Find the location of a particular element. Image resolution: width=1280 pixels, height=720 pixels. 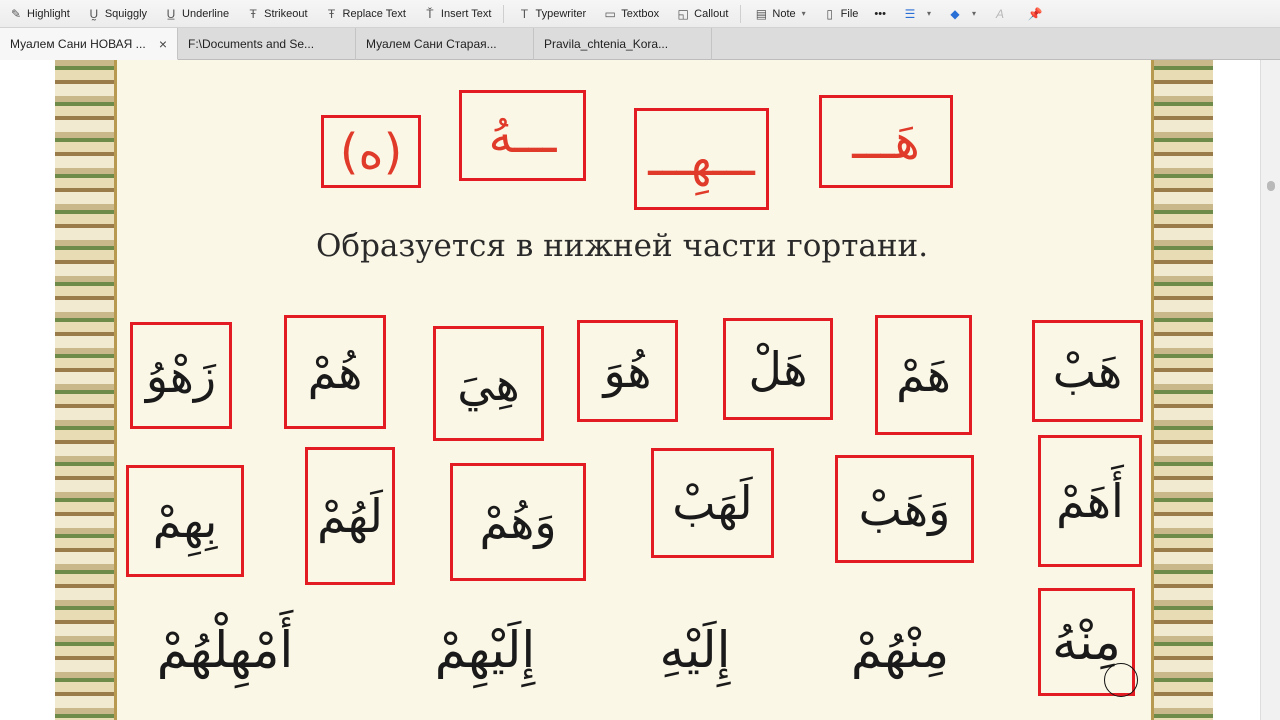

word-box: لَهُمْ is located at coordinates (350, 516).